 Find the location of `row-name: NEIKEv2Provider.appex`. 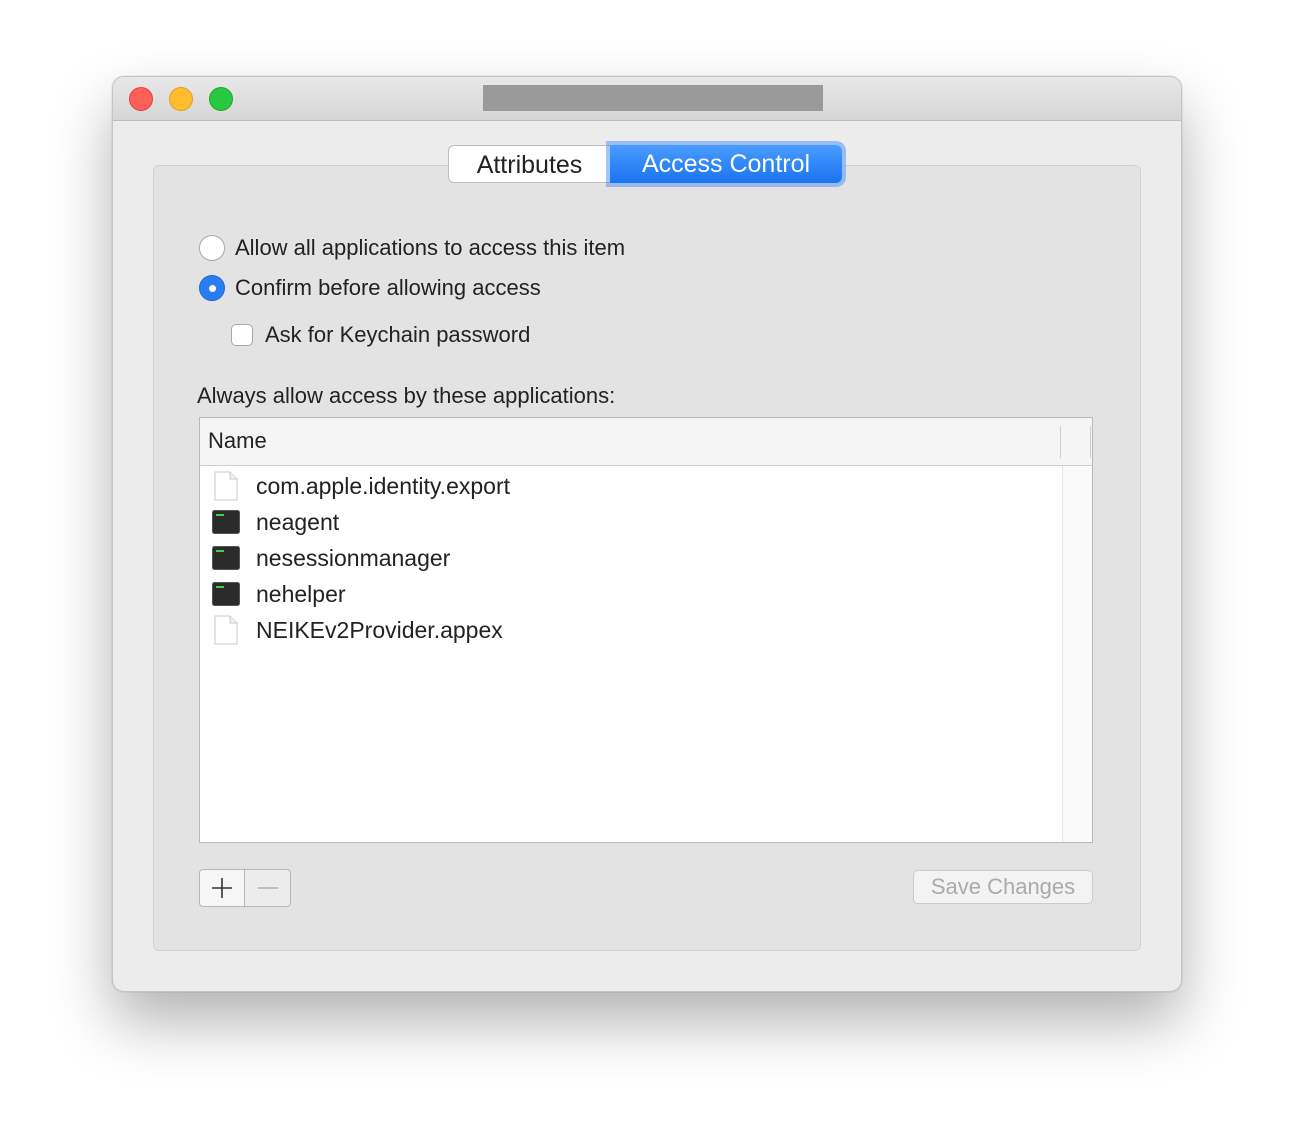

row-name: NEIKEv2Provider.appex is located at coordinates (379, 629).